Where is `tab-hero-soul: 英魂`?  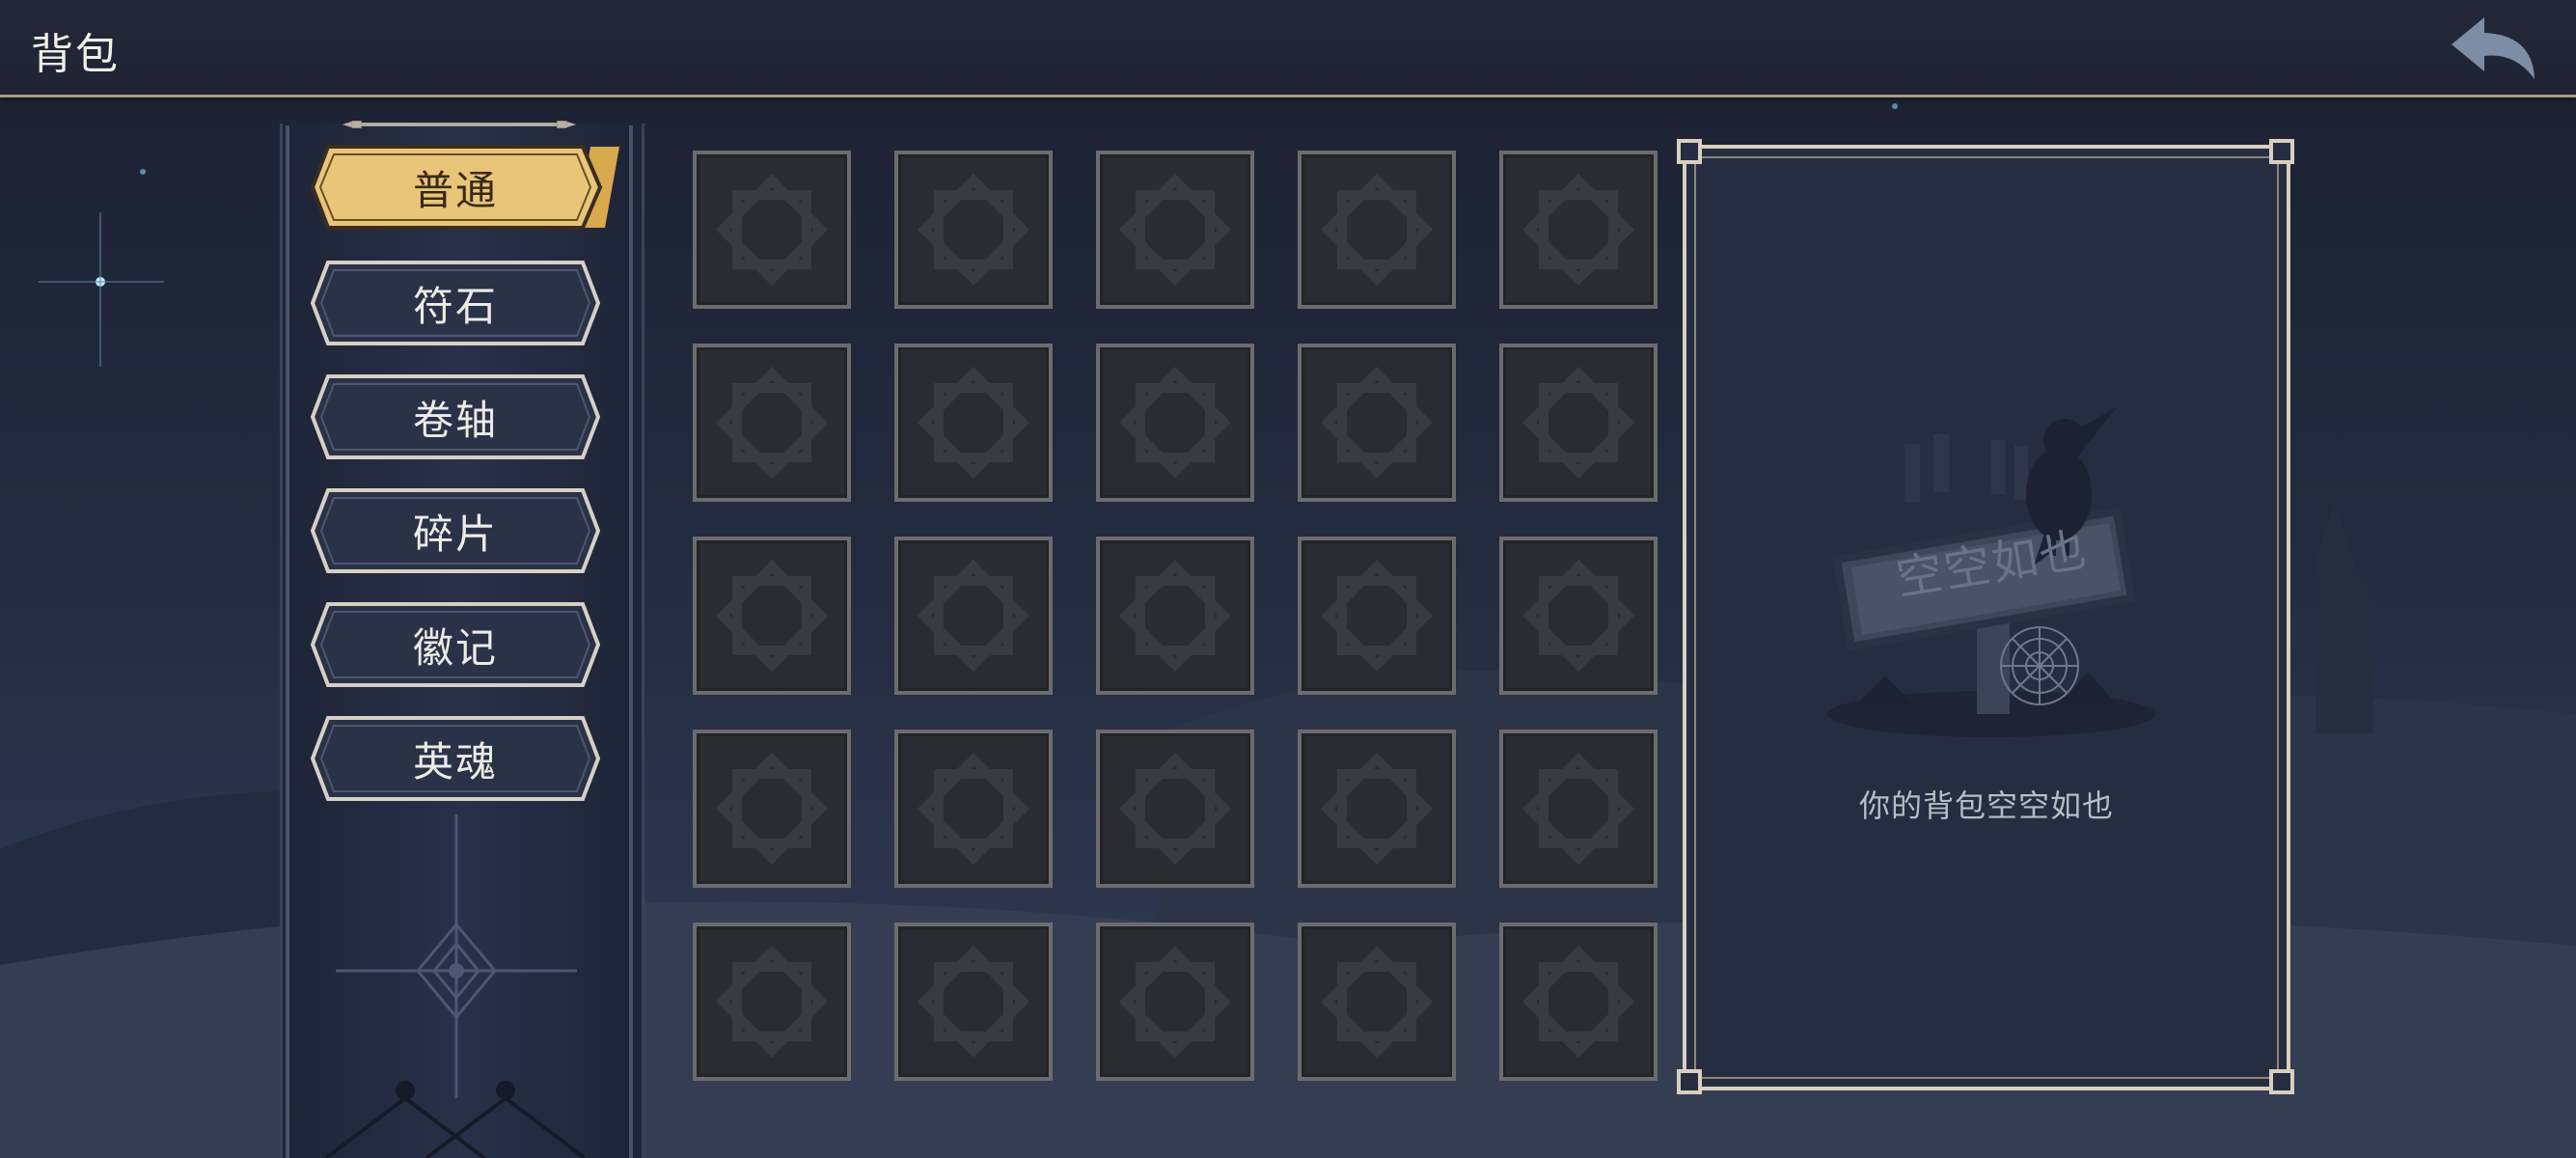
tab-hero-soul: 英魂 is located at coordinates (456, 758).